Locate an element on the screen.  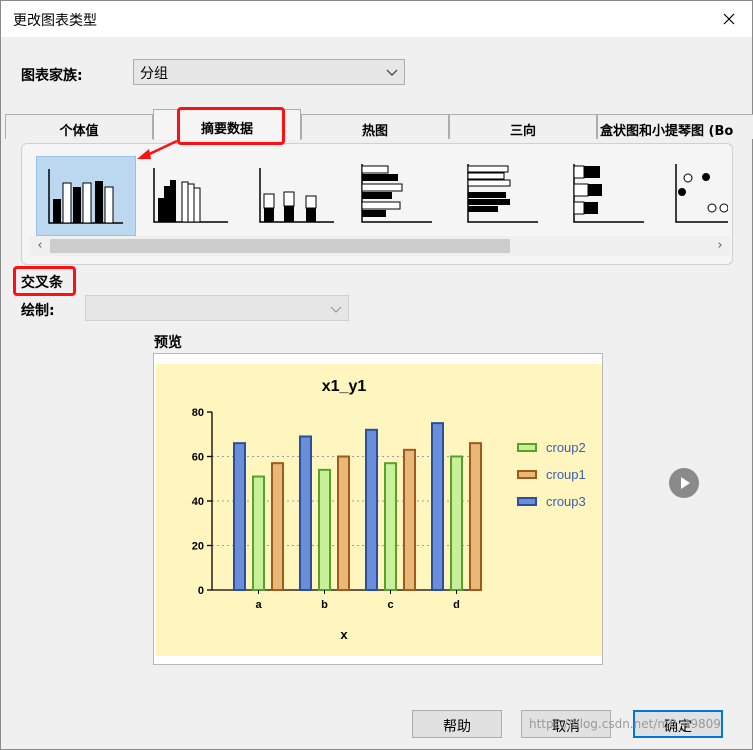
chart-thumb-bars-stacked is located at coordinates (298, 196).